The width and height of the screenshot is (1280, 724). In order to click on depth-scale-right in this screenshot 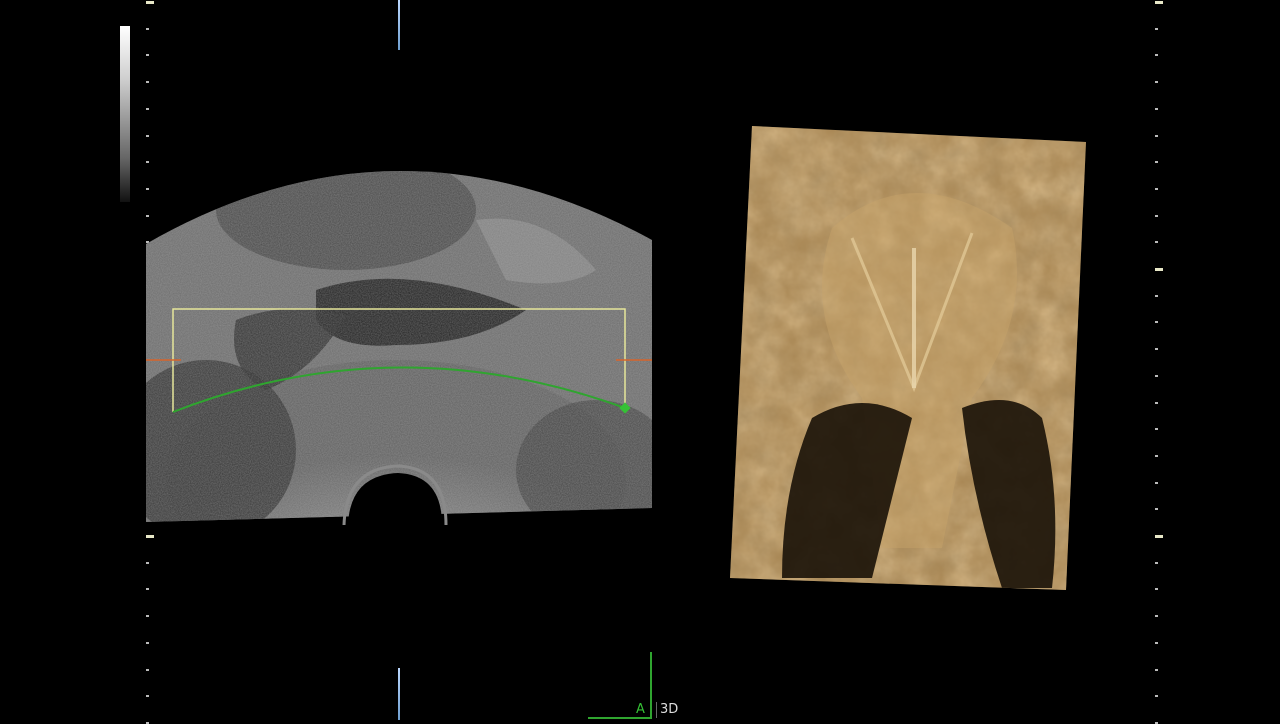, I will do `click(1159, 362)`.